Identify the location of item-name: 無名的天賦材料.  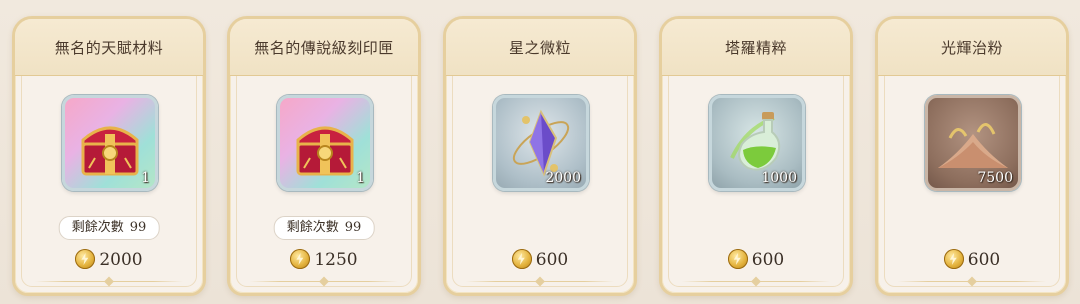
(109, 48).